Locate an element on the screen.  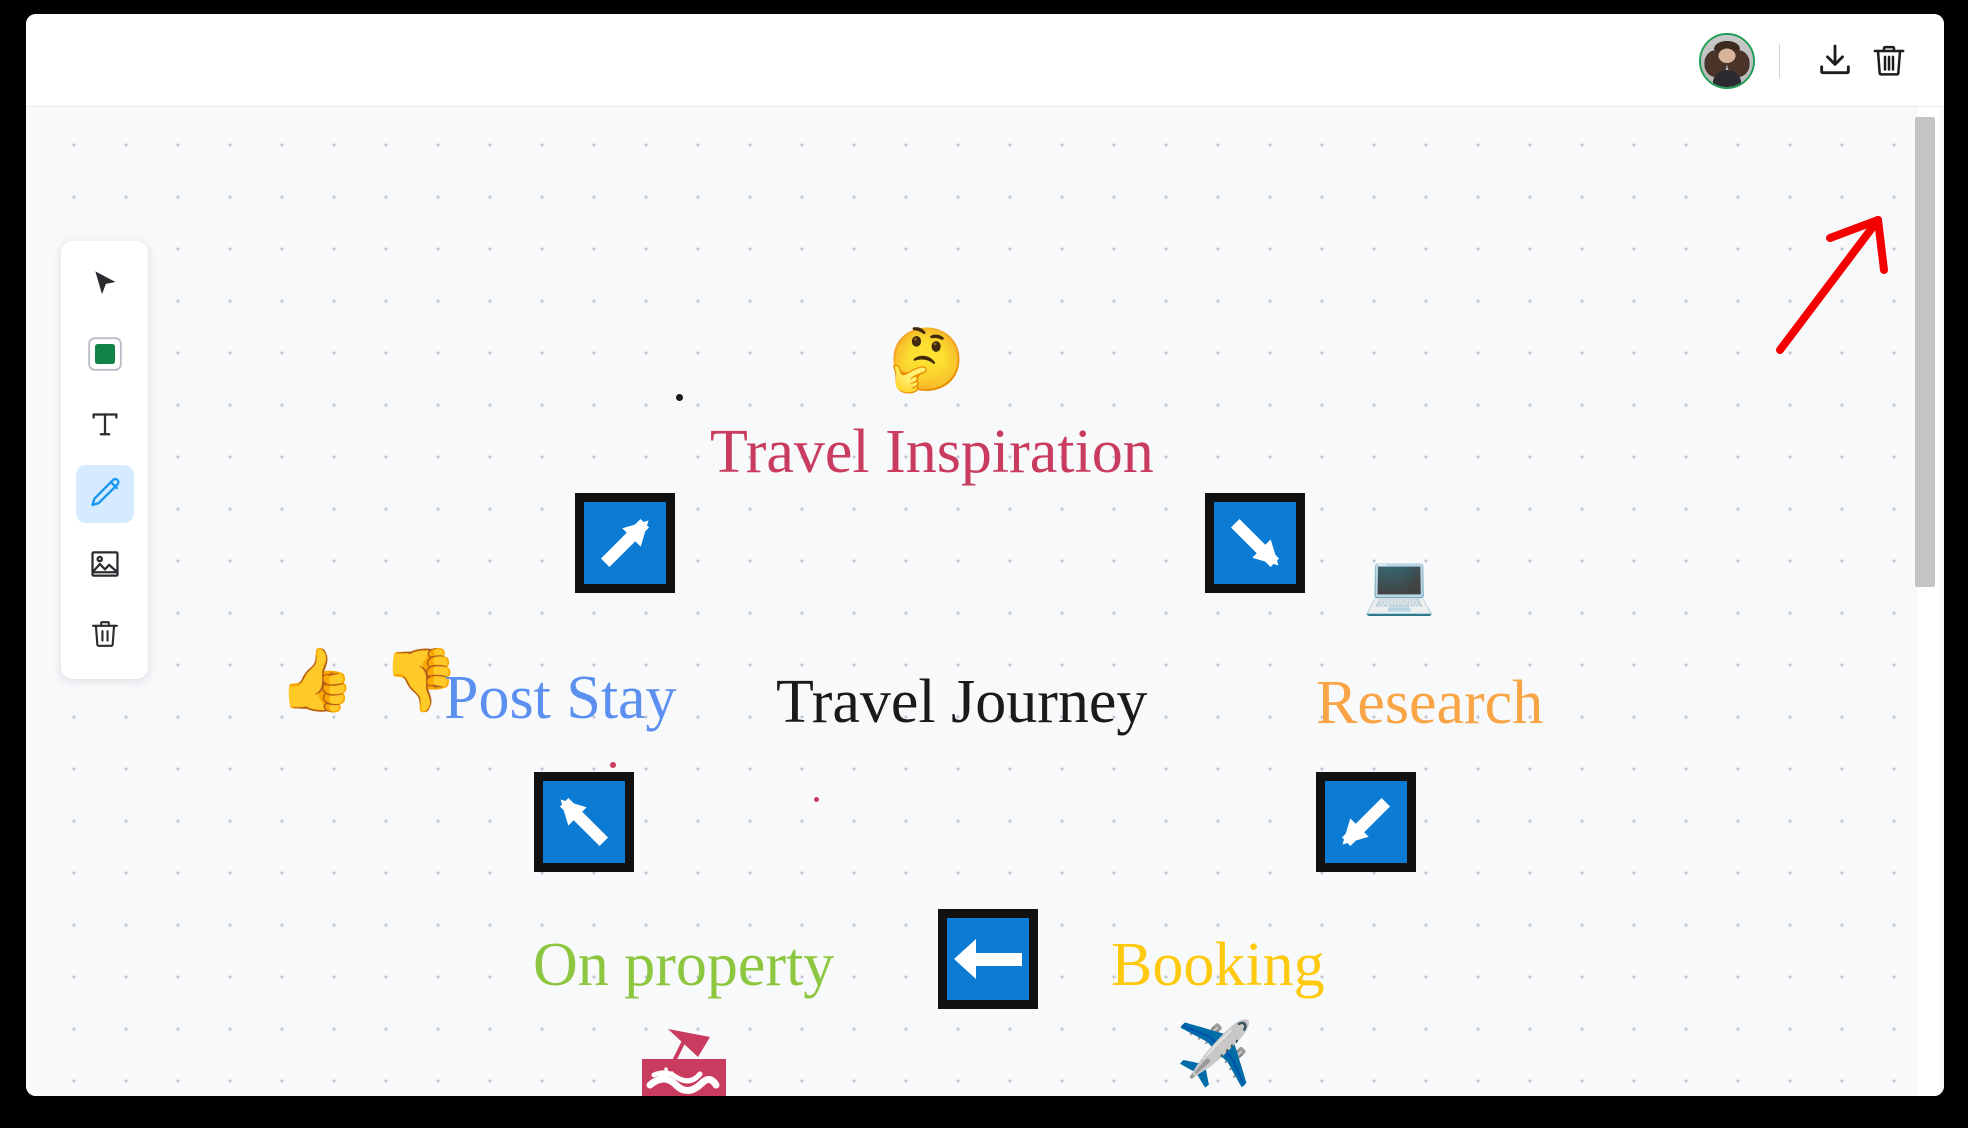
download-button is located at coordinates (1835, 61).